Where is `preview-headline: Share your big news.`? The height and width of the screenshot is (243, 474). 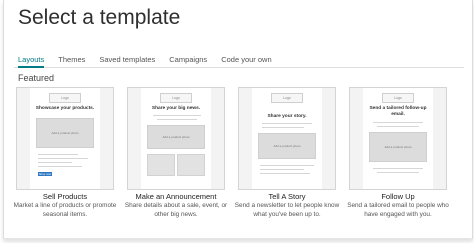 preview-headline: Share your big news. is located at coordinates (176, 108).